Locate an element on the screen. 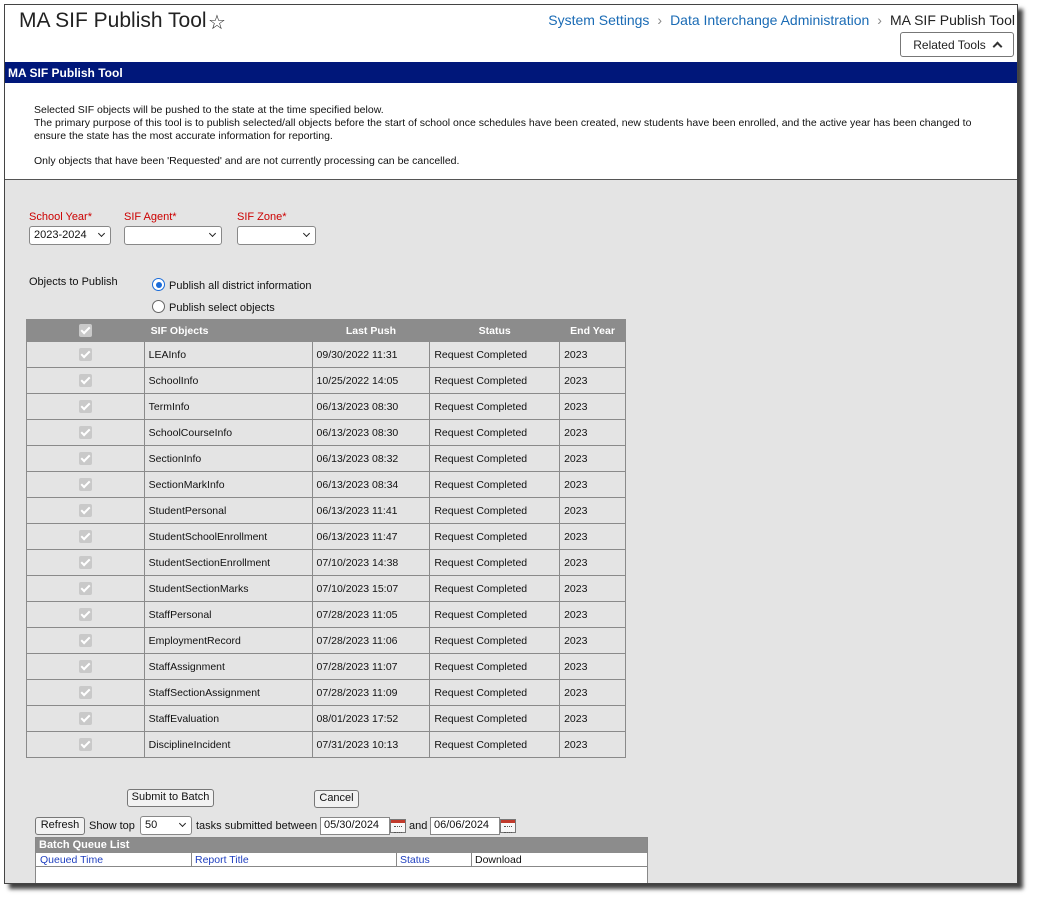 The height and width of the screenshot is (912, 1044). cancel-button: Cancel is located at coordinates (336, 799).